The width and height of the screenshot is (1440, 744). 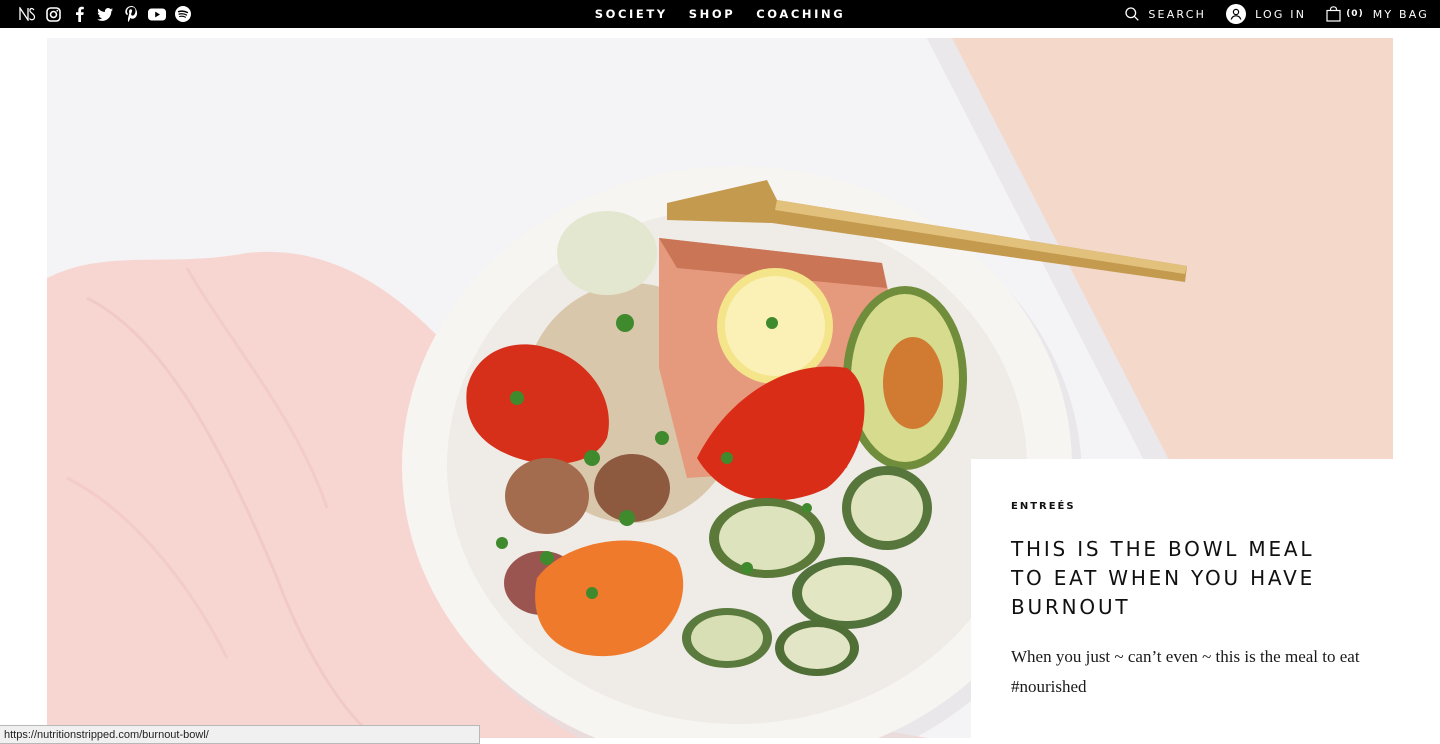 What do you see at coordinates (1281, 14) in the screenshot?
I see `login-label: LOG IN` at bounding box center [1281, 14].